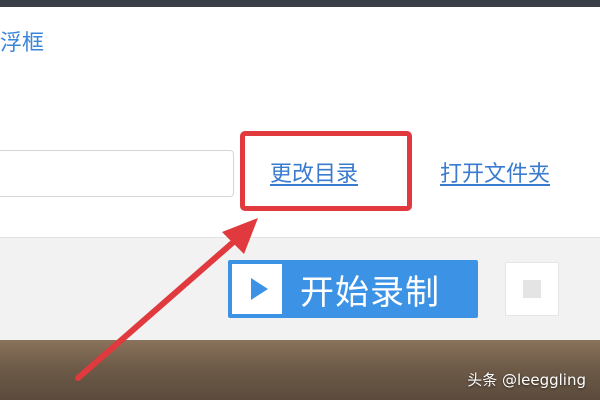 The height and width of the screenshot is (400, 600). I want to click on stop-icon, so click(532, 289).